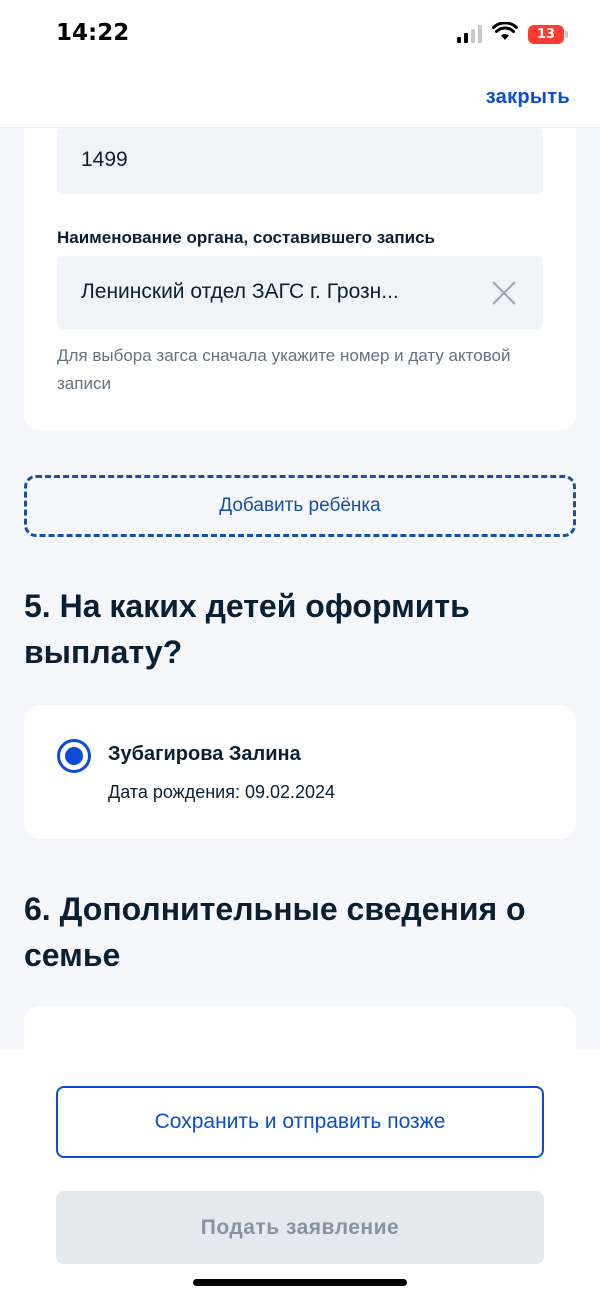 This screenshot has height=1297, width=600. What do you see at coordinates (504, 293) in the screenshot?
I see `clear-icon` at bounding box center [504, 293].